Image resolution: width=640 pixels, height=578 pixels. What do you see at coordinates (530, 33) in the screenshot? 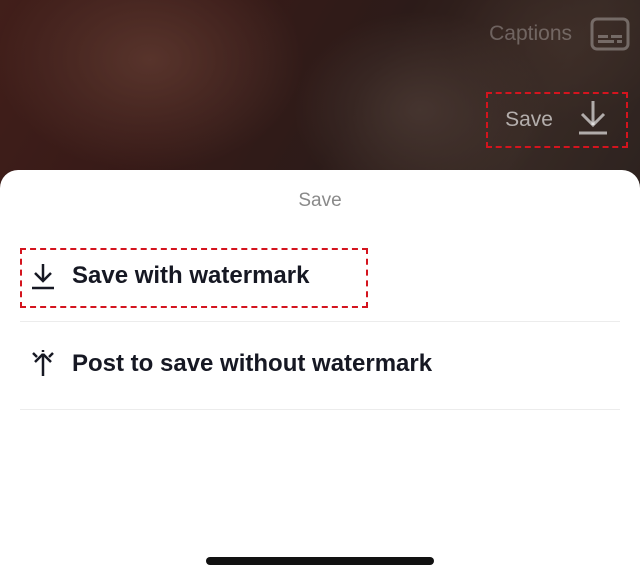
I see `captions-label: Captions` at bounding box center [530, 33].